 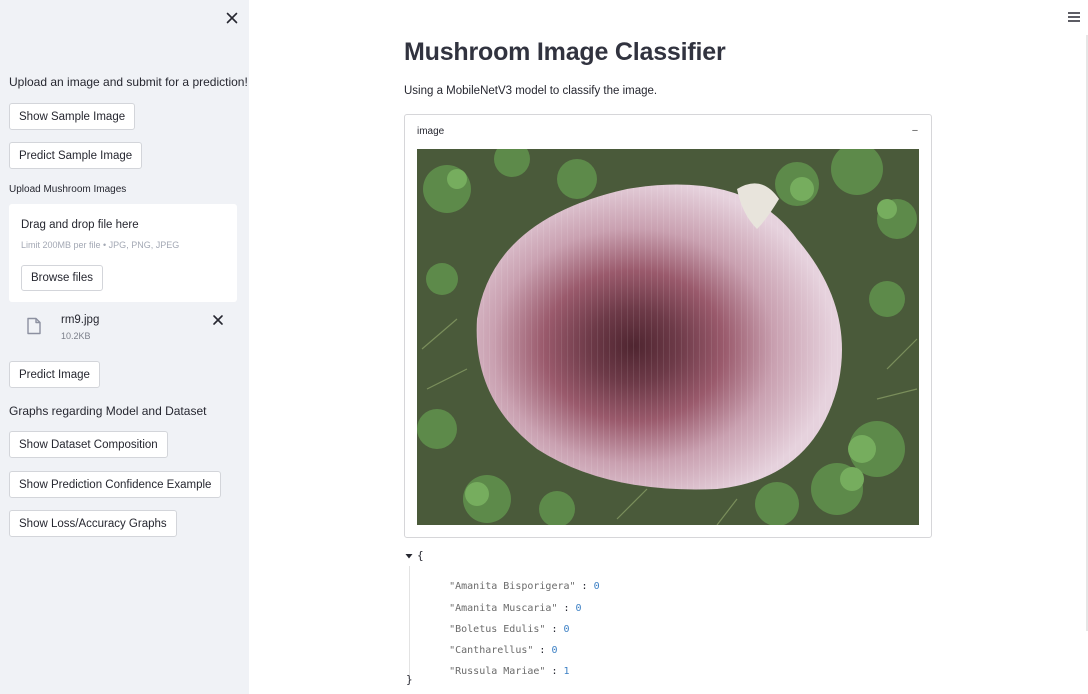 What do you see at coordinates (232, 18) in the screenshot?
I see `sidebar-close-icon` at bounding box center [232, 18].